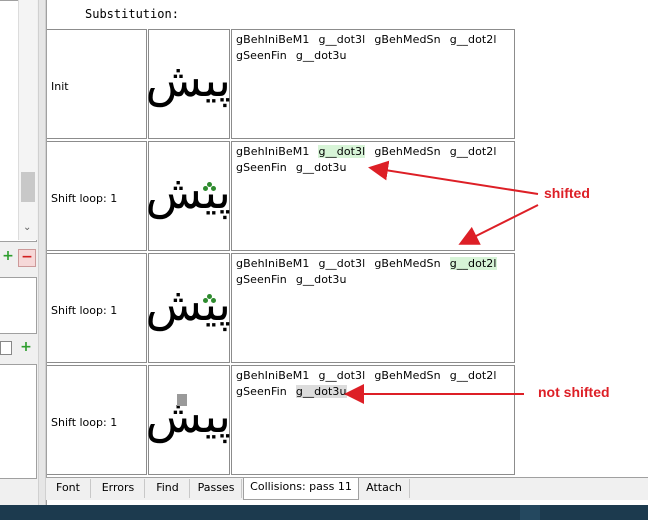  I want to click on annotation-arrows, so click(441, 282).